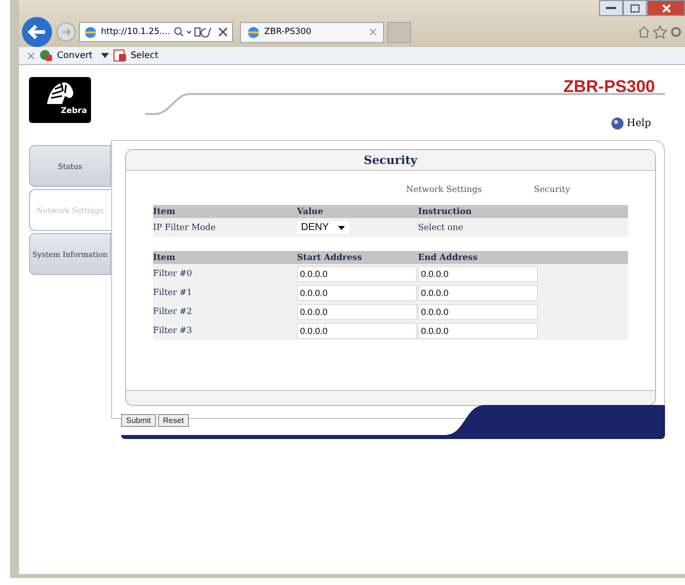 The height and width of the screenshot is (585, 685). What do you see at coordinates (144, 55) in the screenshot?
I see `select-button: Select` at bounding box center [144, 55].